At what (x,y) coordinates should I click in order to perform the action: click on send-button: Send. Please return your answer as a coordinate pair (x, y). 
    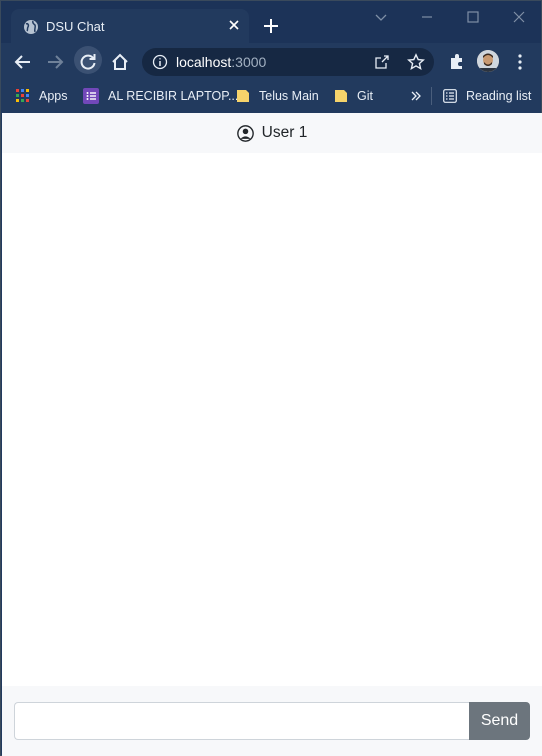
    Looking at the image, I should click on (499, 721).